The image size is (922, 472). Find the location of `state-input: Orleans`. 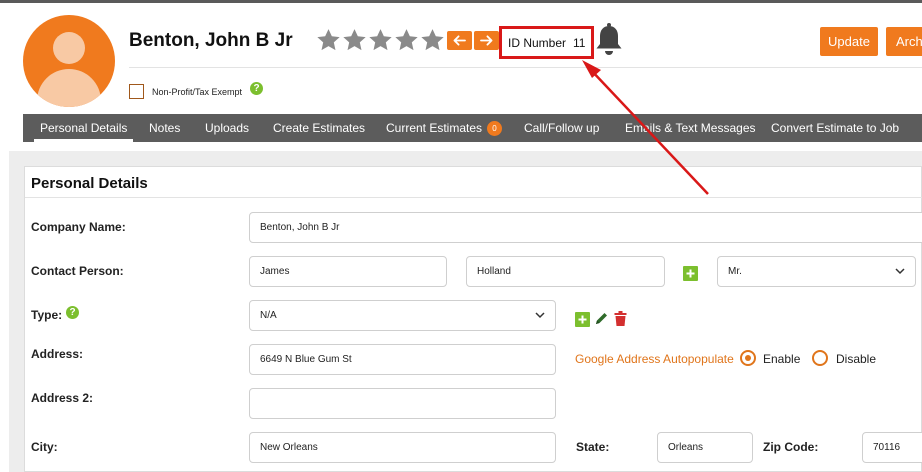

state-input: Orleans is located at coordinates (705, 447).